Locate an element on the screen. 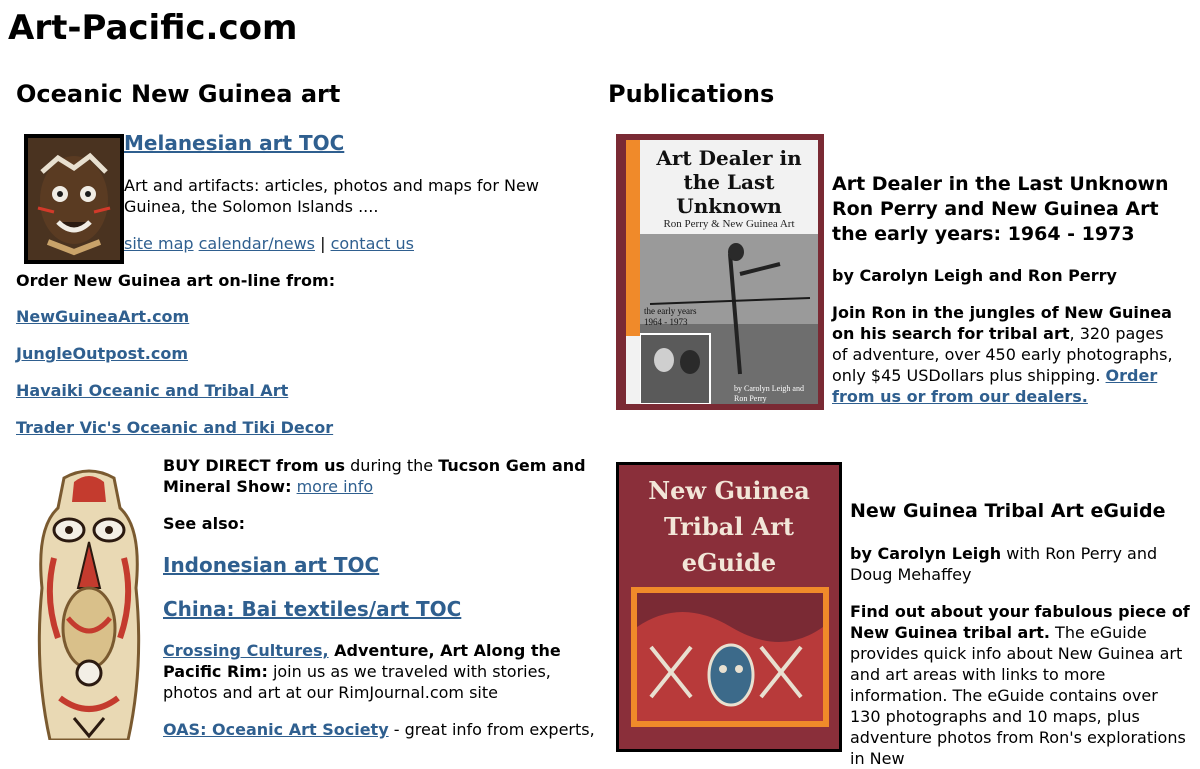 This screenshot has width=1200, height=769. section-heading-oceanic: Oceanic New Guinea art is located at coordinates (178, 94).